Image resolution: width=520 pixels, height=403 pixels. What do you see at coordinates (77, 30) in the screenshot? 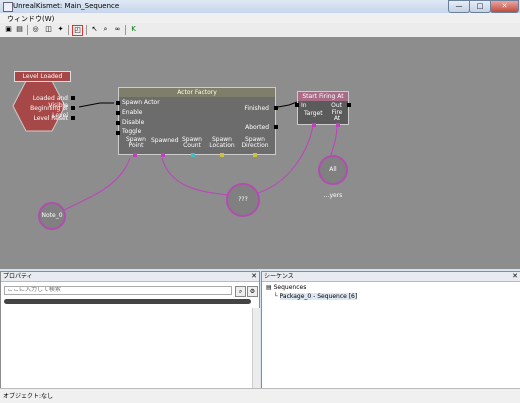
I see `fit-icon: ◰` at bounding box center [77, 30].